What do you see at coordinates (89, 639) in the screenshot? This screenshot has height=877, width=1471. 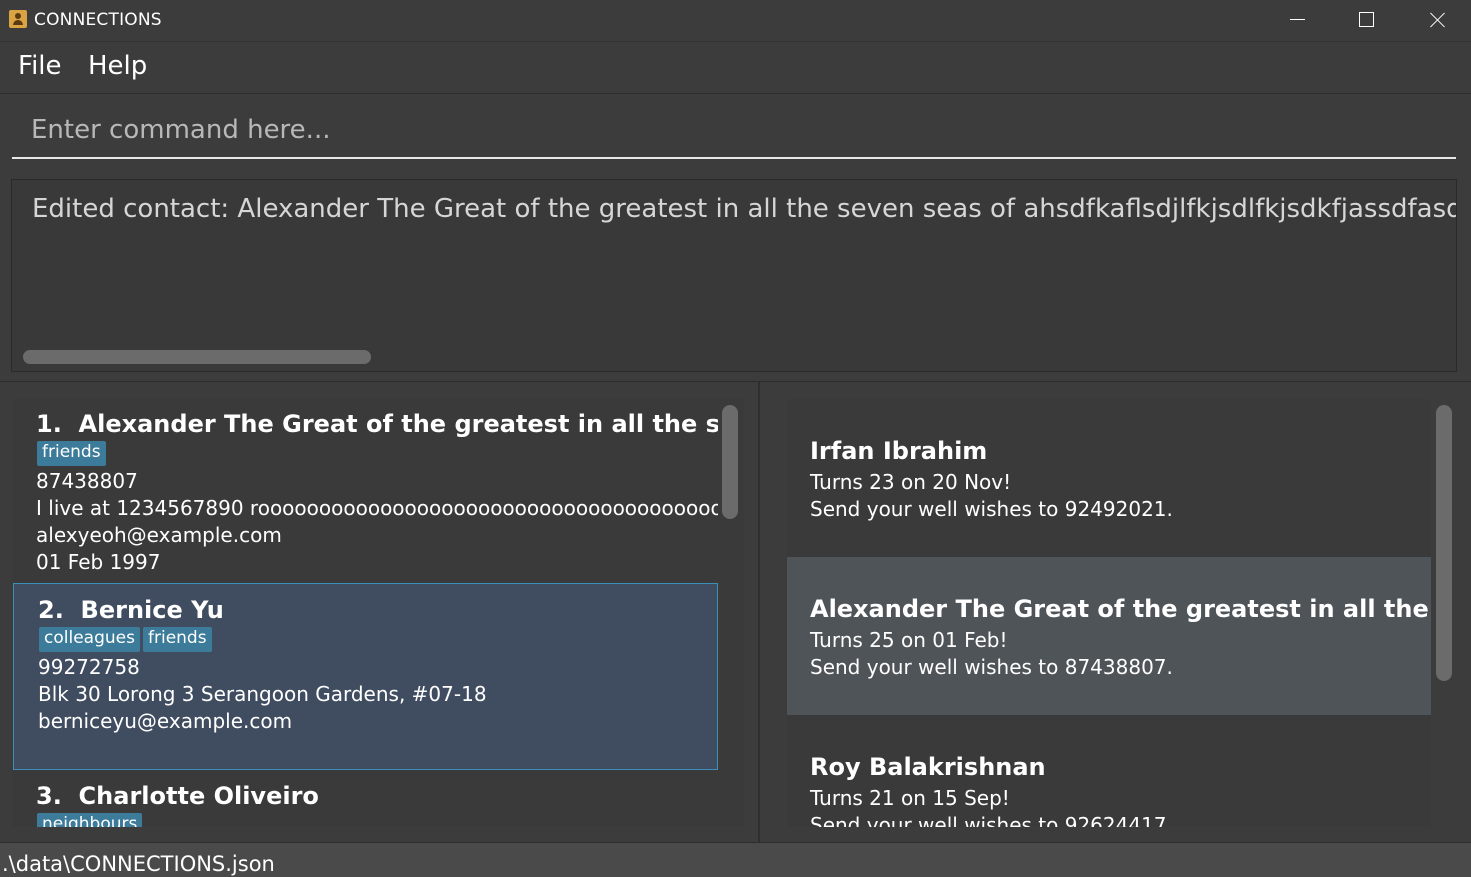 I see `tag-badge: colleagues` at bounding box center [89, 639].